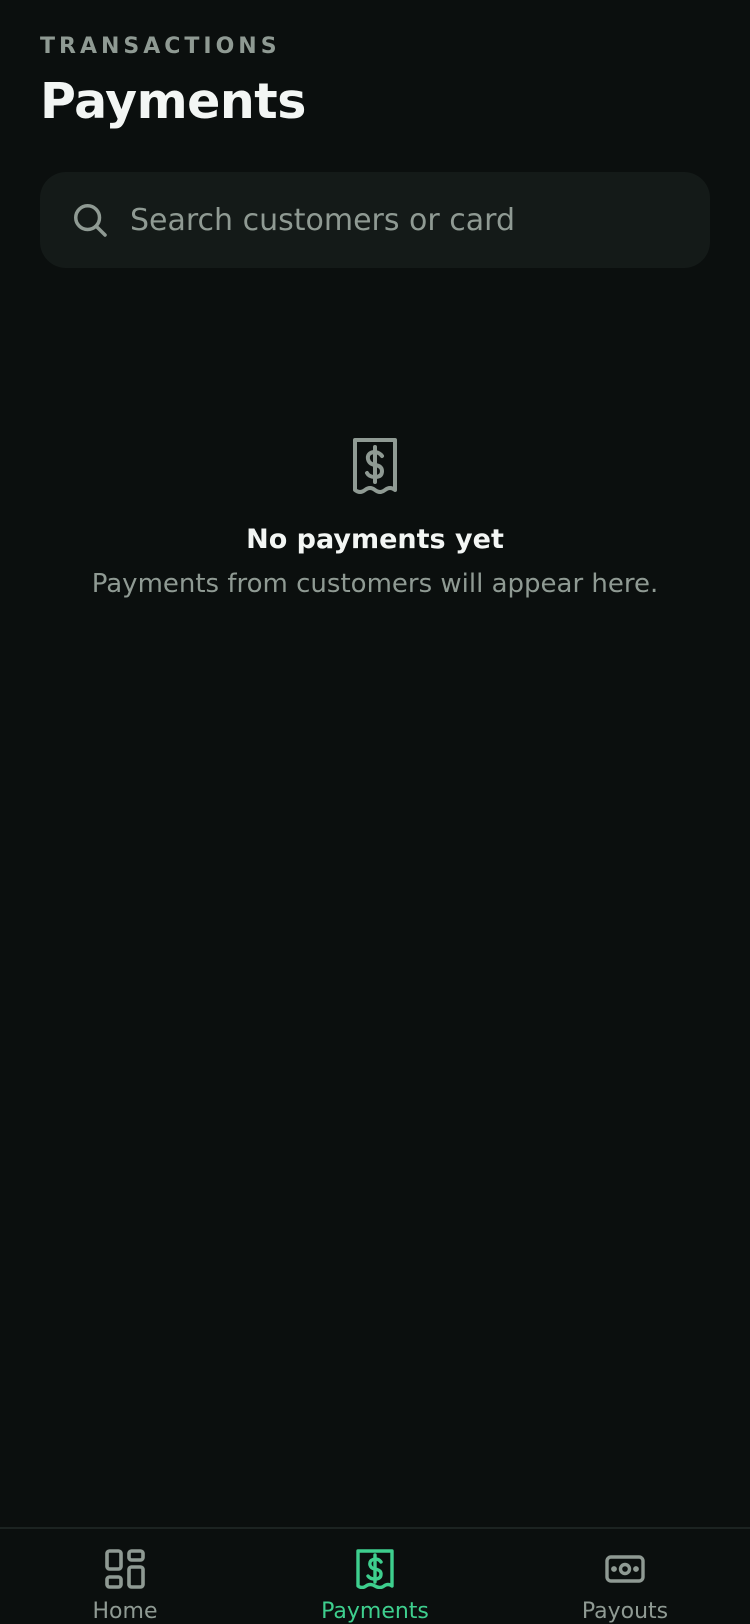 Image resolution: width=750 pixels, height=1624 pixels. I want to click on section-eyebrow: TRANSACTIONS, so click(160, 46).